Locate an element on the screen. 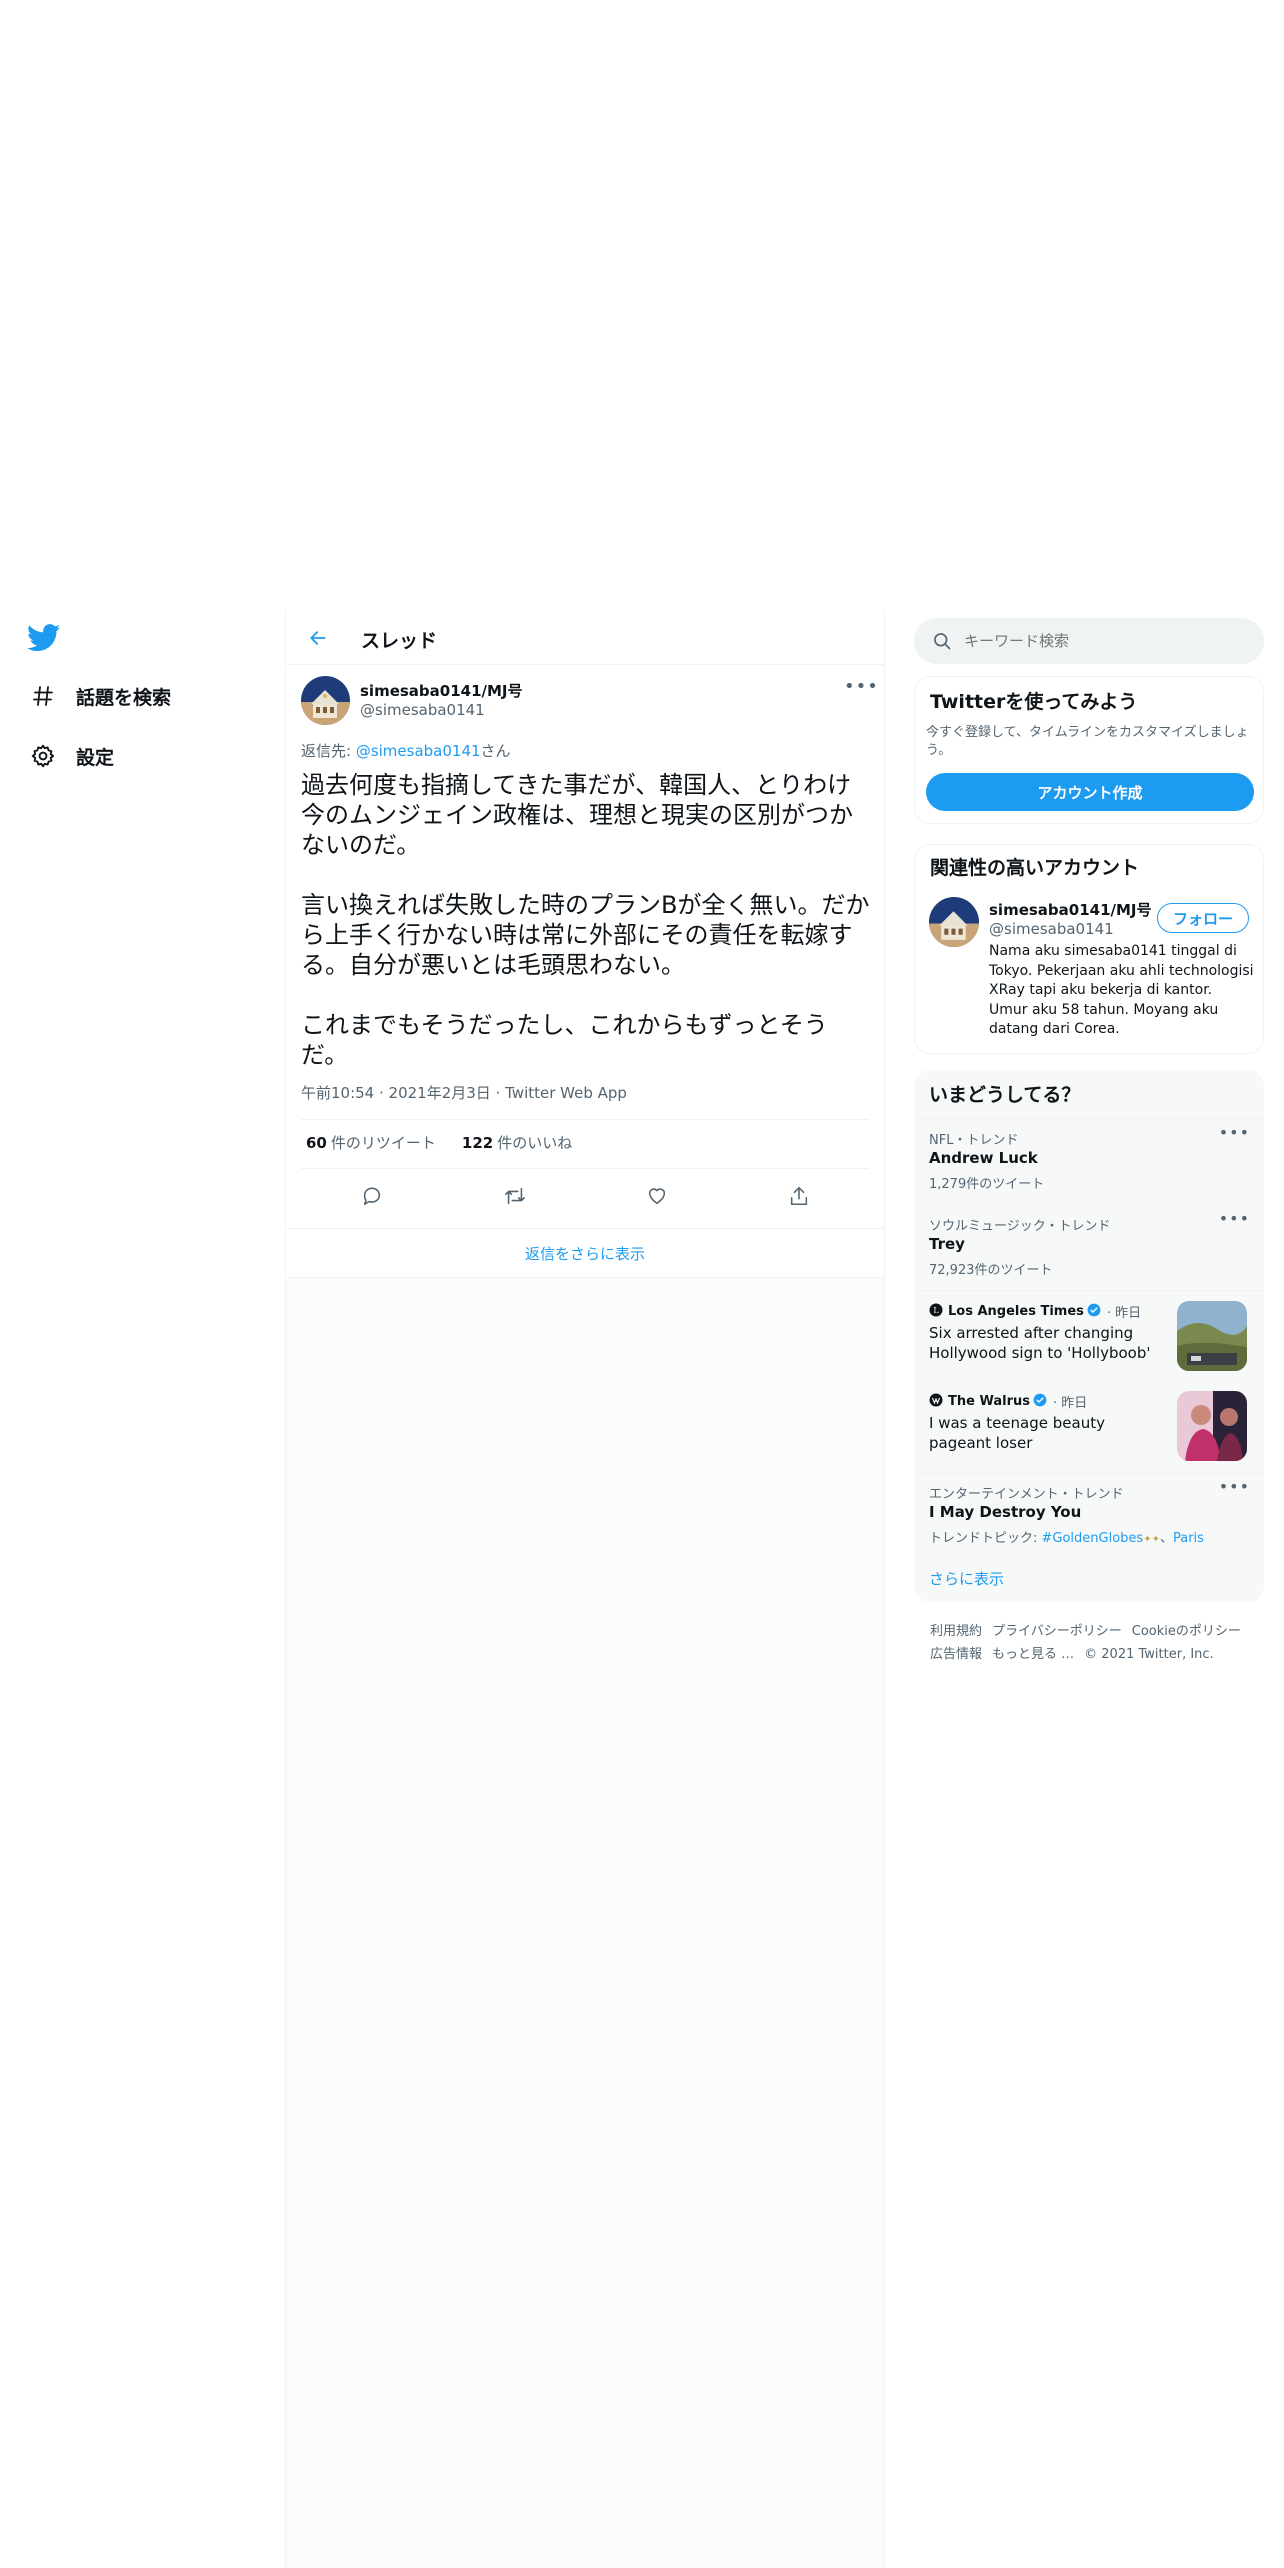 This screenshot has width=1284, height=2568. nav-item-explore: 話題を検索 is located at coordinates (99, 696).